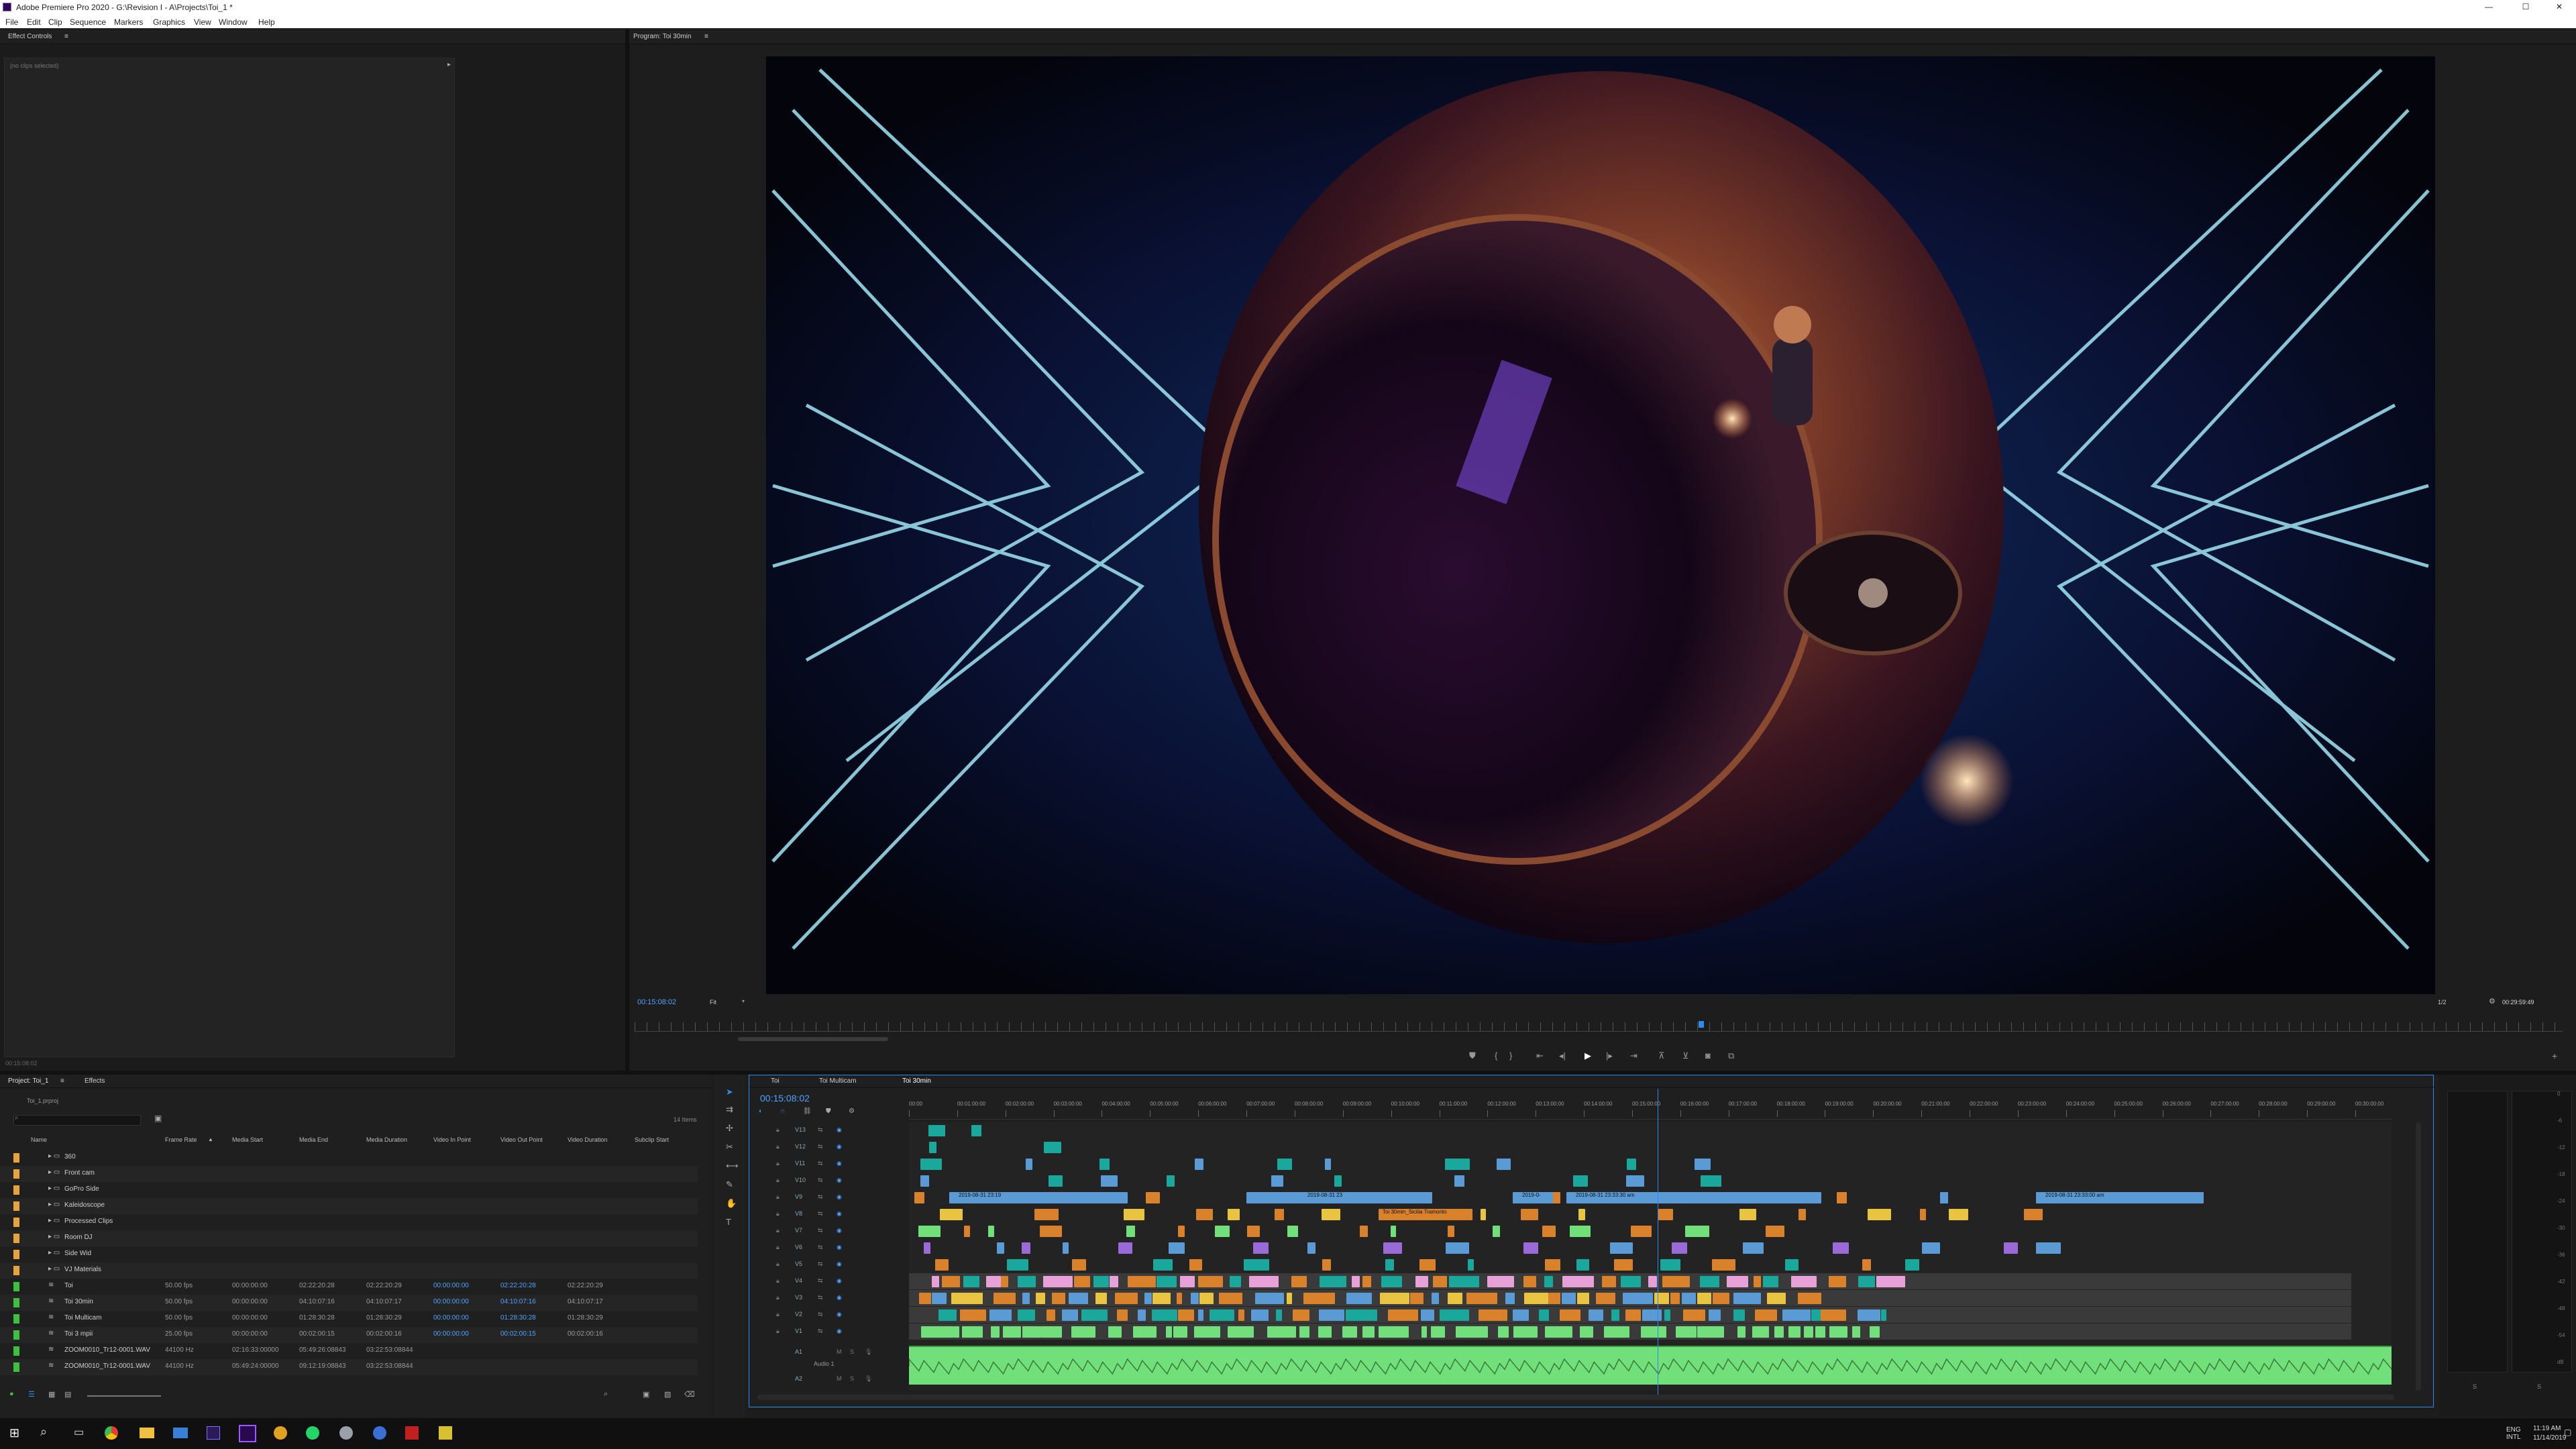 Image resolution: width=2576 pixels, height=1449 pixels. What do you see at coordinates (2442, 1002) in the screenshot?
I see `playback-resolution: 1/2` at bounding box center [2442, 1002].